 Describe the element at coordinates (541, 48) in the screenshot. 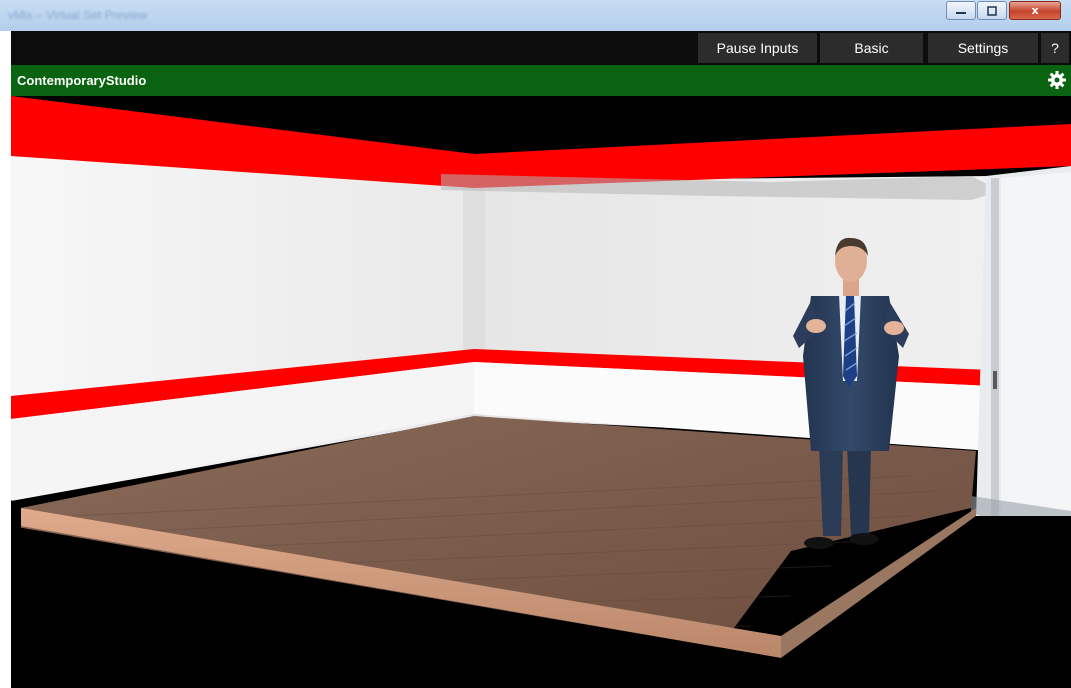

I see `app-toolbar: Pause Inputs Basic Settings ?` at that location.